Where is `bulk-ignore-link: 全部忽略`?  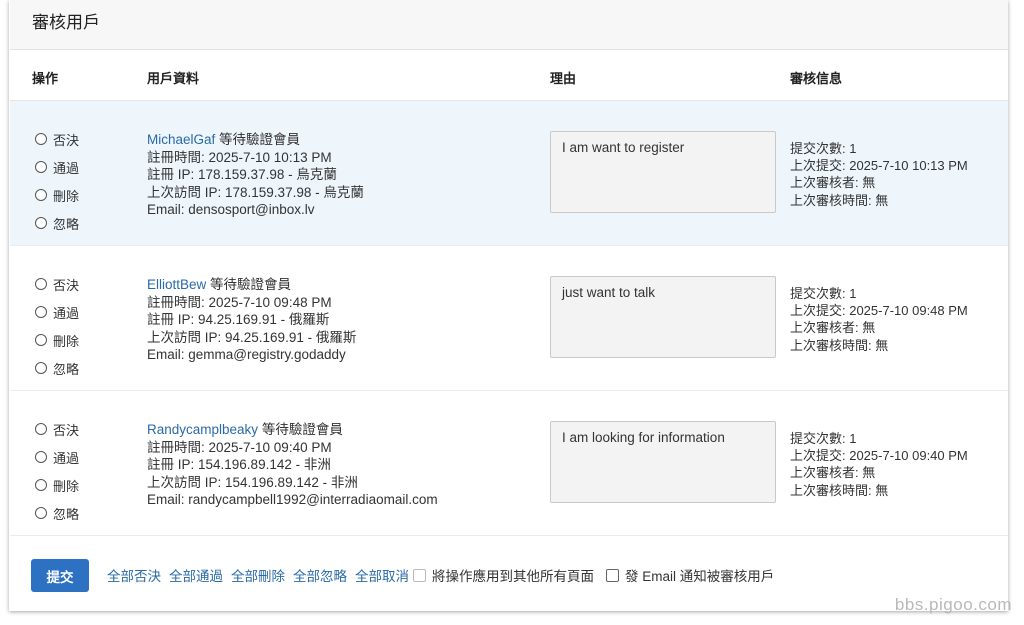 bulk-ignore-link: 全部忽略 is located at coordinates (320, 575).